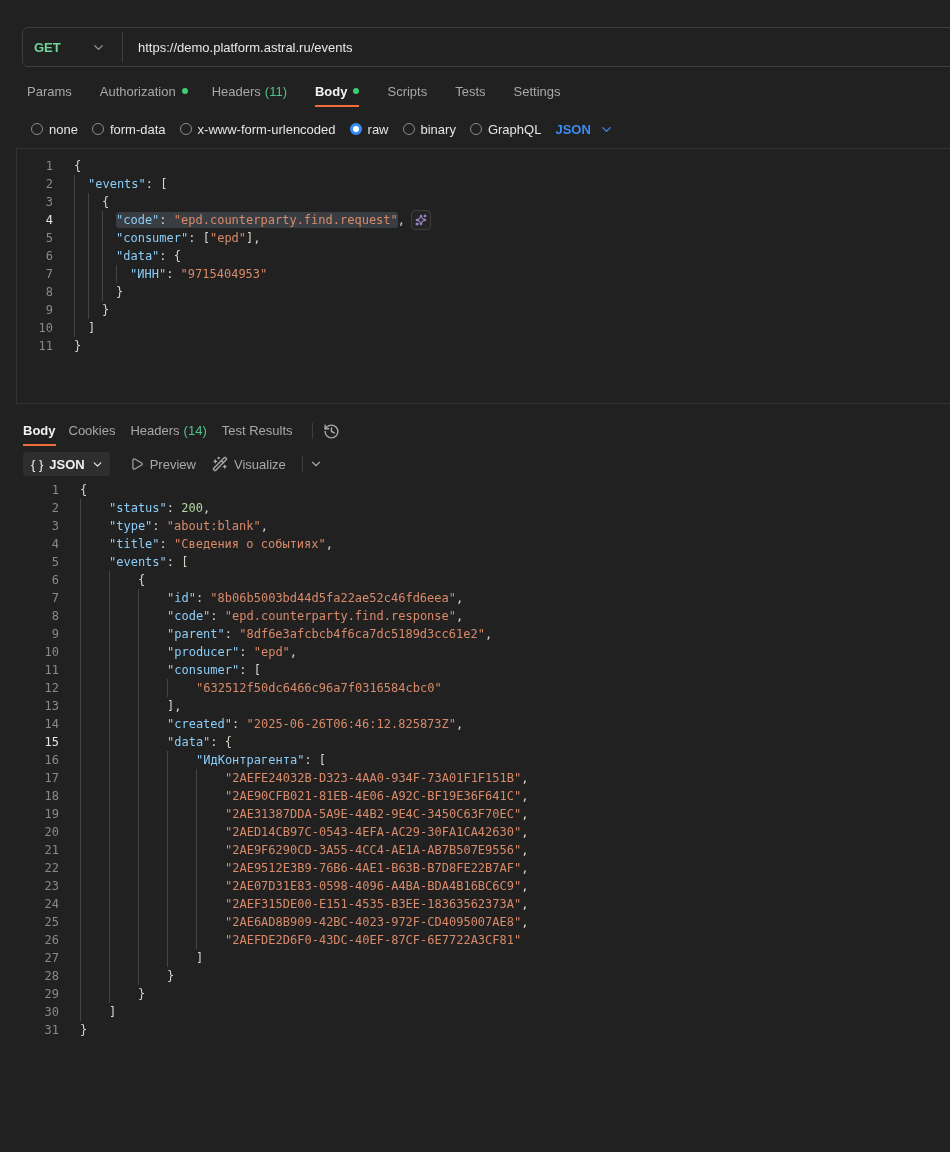  Describe the element at coordinates (51, 1012) in the screenshot. I see `line-number: 30` at that location.